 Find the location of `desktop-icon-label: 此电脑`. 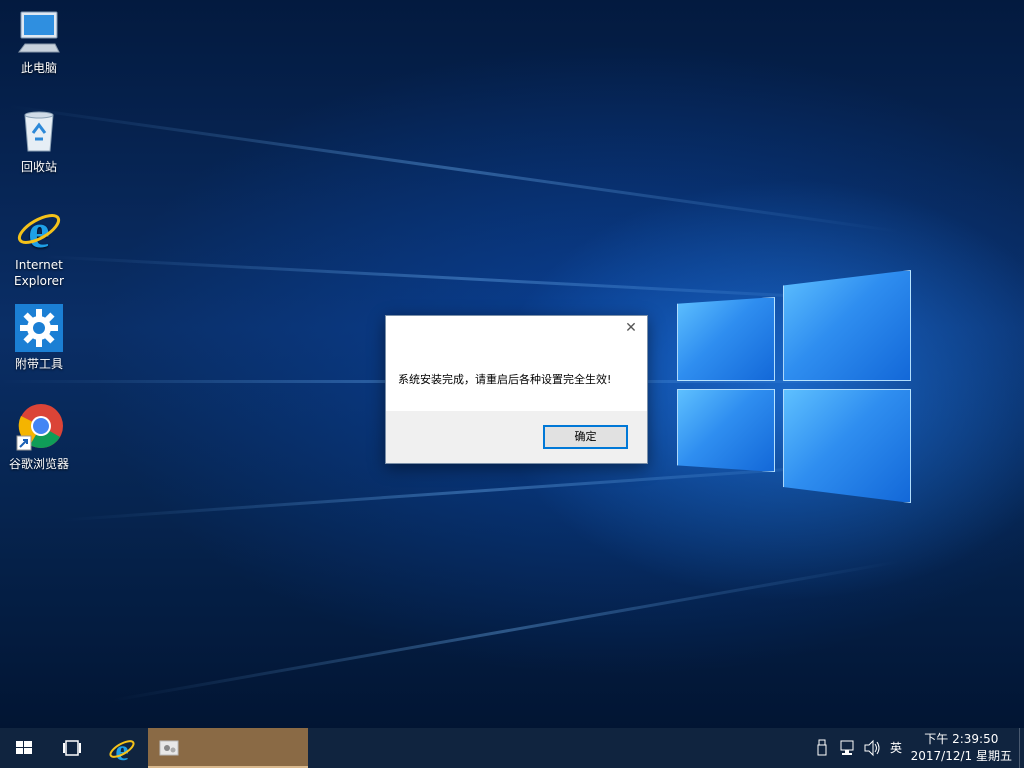

desktop-icon-label: 此电脑 is located at coordinates (38, 68).